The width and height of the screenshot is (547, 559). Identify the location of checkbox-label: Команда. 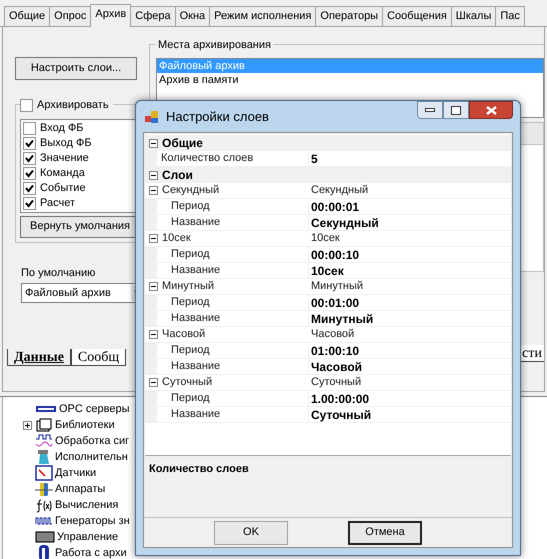
(62, 173).